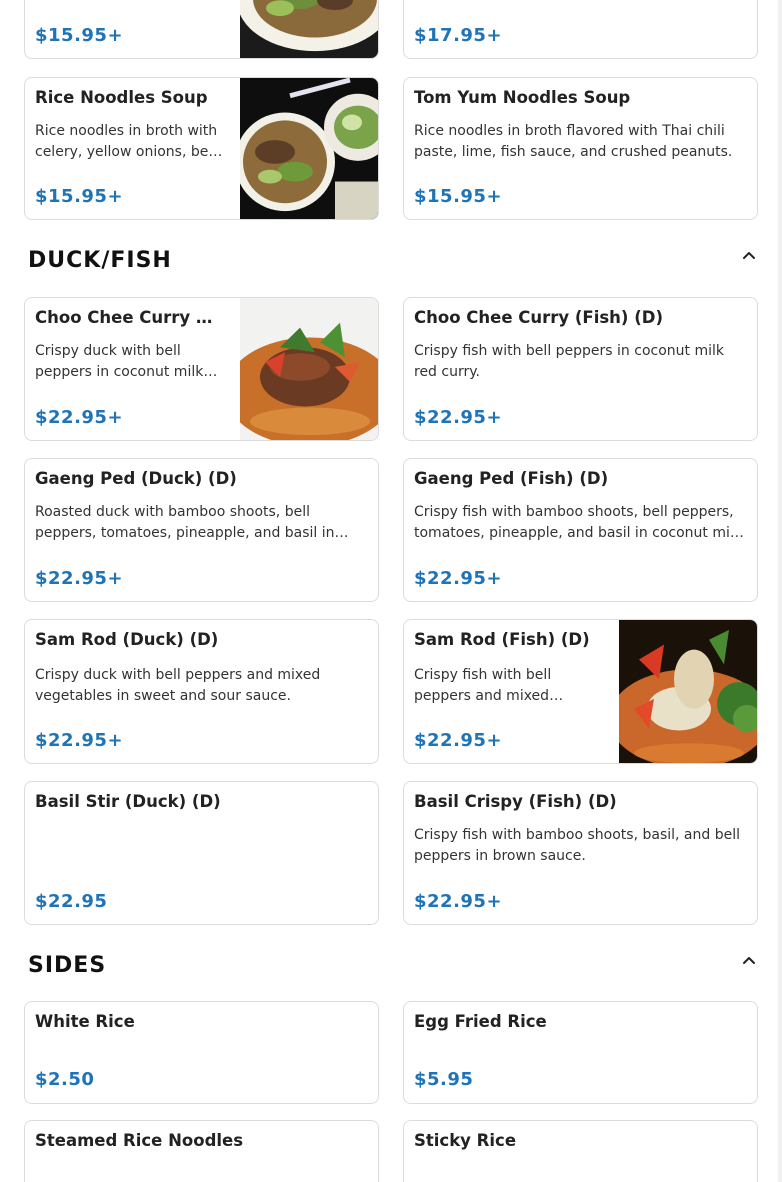 The image size is (782, 1182). Describe the element at coordinates (100, 260) in the screenshot. I see `section-title-duck-fish: DUCK/FISH` at that location.